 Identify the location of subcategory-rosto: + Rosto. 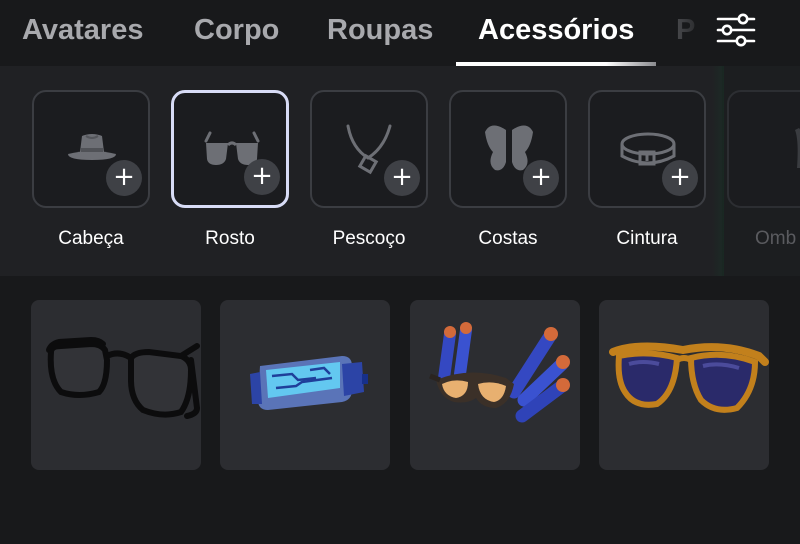
(232, 170).